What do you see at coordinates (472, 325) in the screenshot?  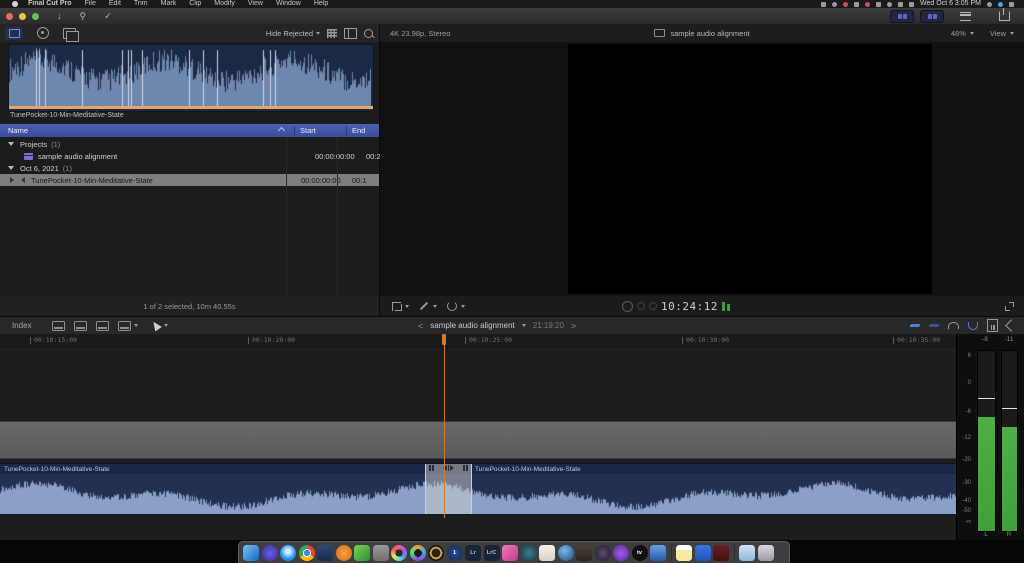 I see `timeline-project-title: sample audio alignment` at bounding box center [472, 325].